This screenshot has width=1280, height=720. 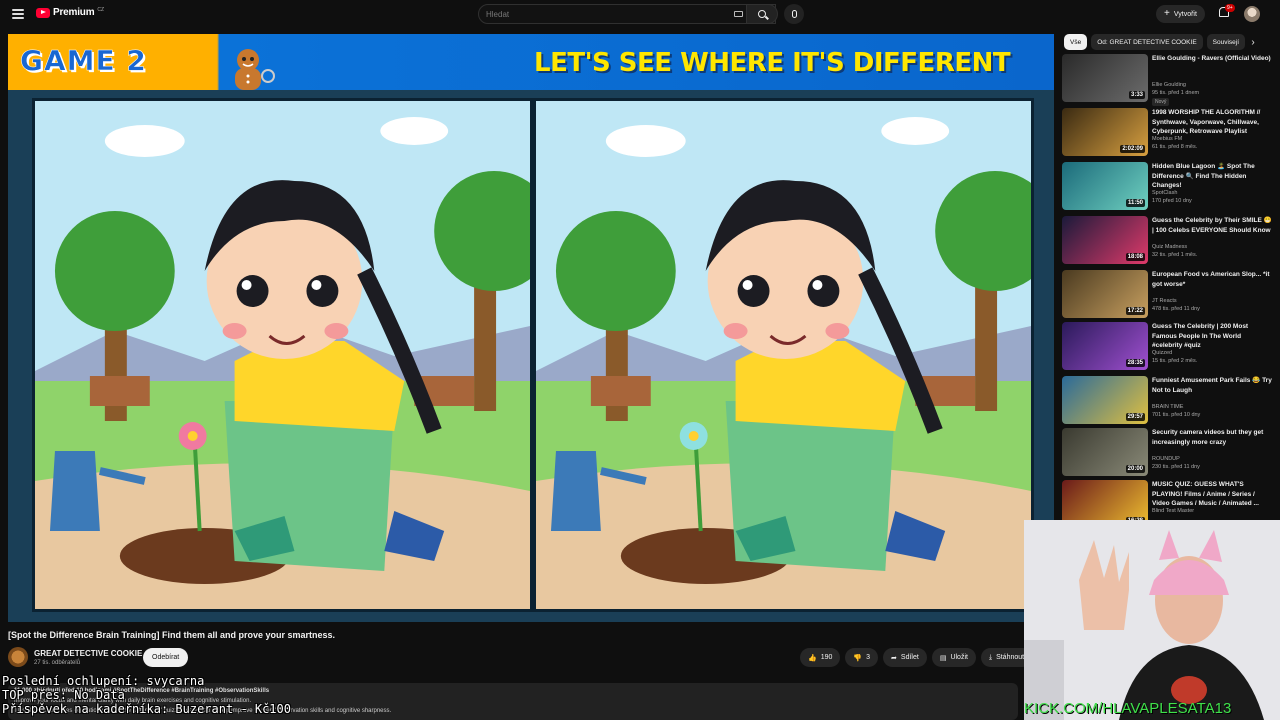 I want to click on video-duration: 3:33, so click(x=1136, y=95).